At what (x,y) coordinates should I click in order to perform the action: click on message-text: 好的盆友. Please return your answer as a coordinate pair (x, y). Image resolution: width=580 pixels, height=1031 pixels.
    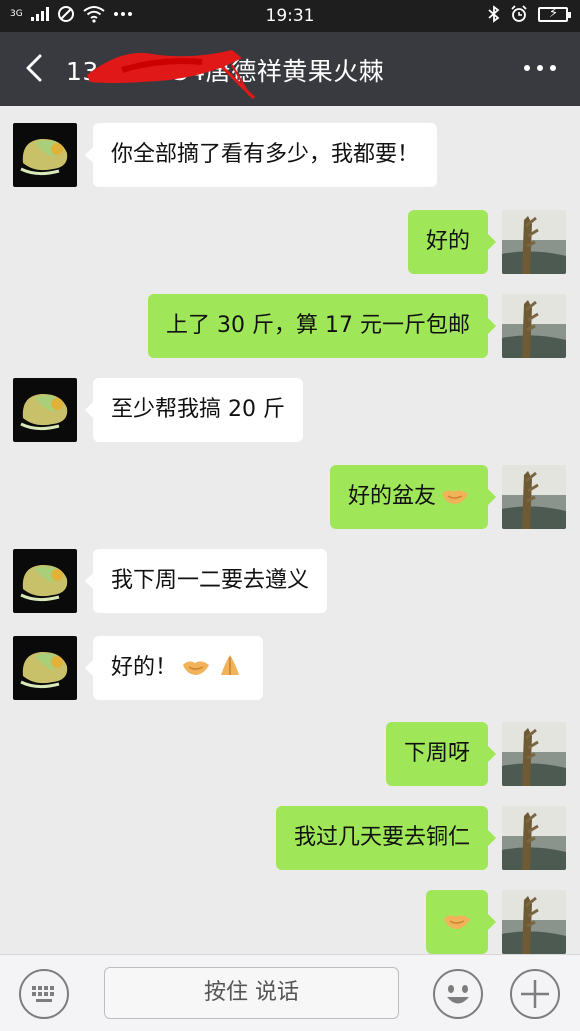
    Looking at the image, I should click on (391, 496).